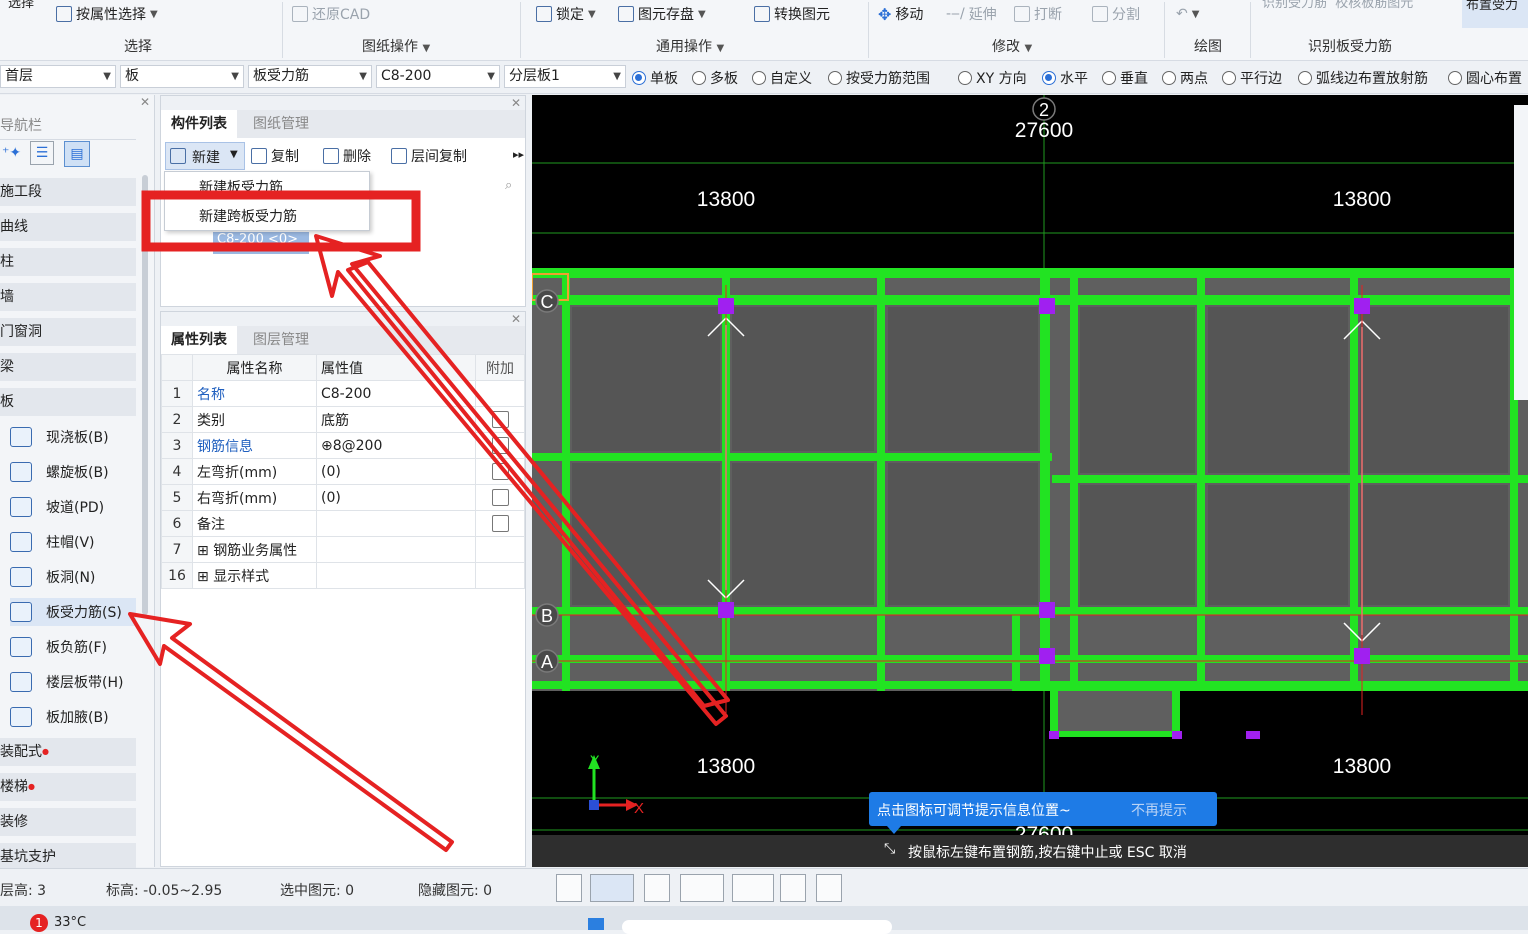 This screenshot has width=1528, height=934. I want to click on nav-sub-item: 板洞(N), so click(52, 577).